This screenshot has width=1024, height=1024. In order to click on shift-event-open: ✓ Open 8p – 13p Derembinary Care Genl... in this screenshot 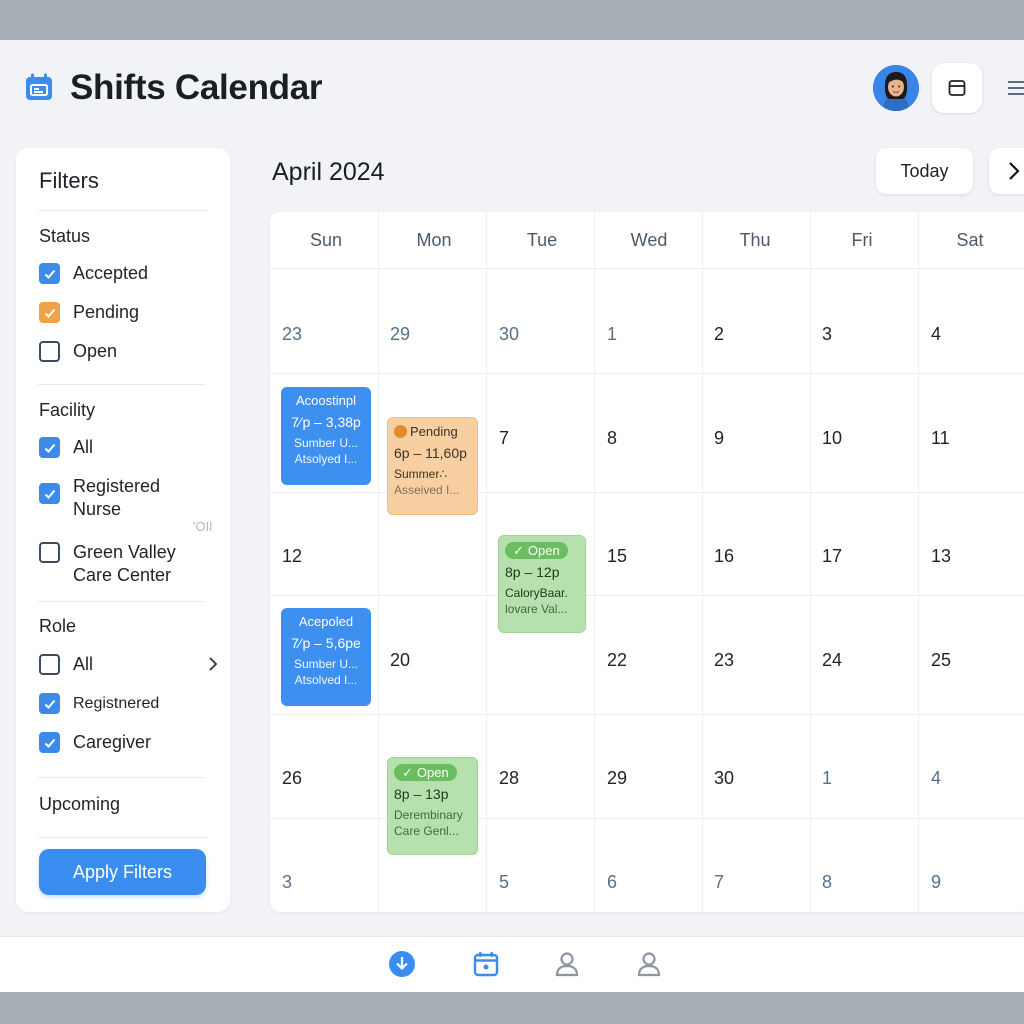, I will do `click(432, 806)`.